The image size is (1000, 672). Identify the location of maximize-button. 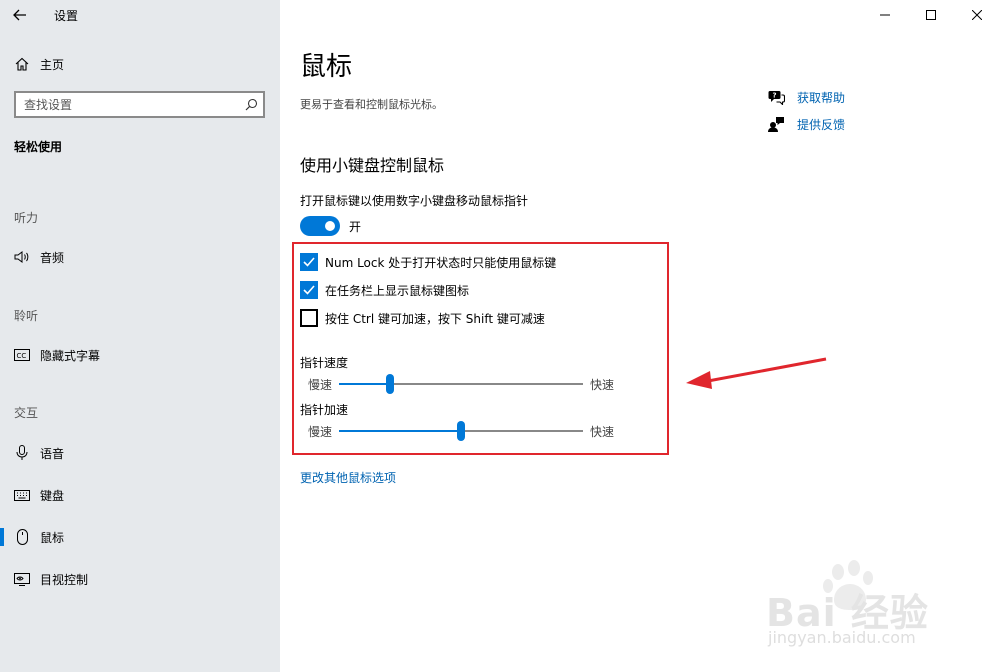
(931, 15).